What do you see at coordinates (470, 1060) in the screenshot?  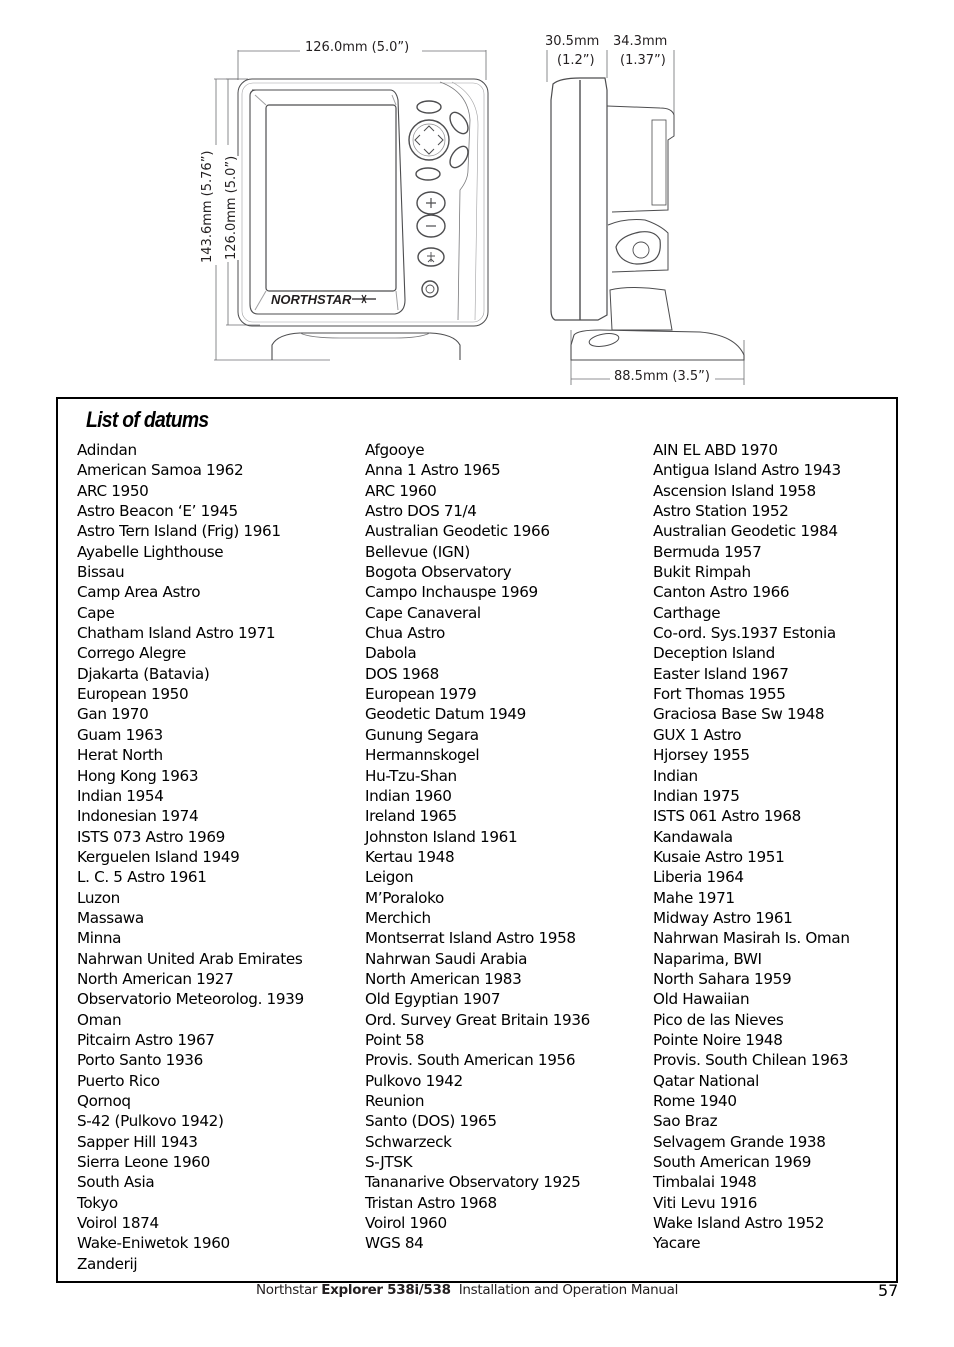 I see `datum-item: Provis. South American 1956` at bounding box center [470, 1060].